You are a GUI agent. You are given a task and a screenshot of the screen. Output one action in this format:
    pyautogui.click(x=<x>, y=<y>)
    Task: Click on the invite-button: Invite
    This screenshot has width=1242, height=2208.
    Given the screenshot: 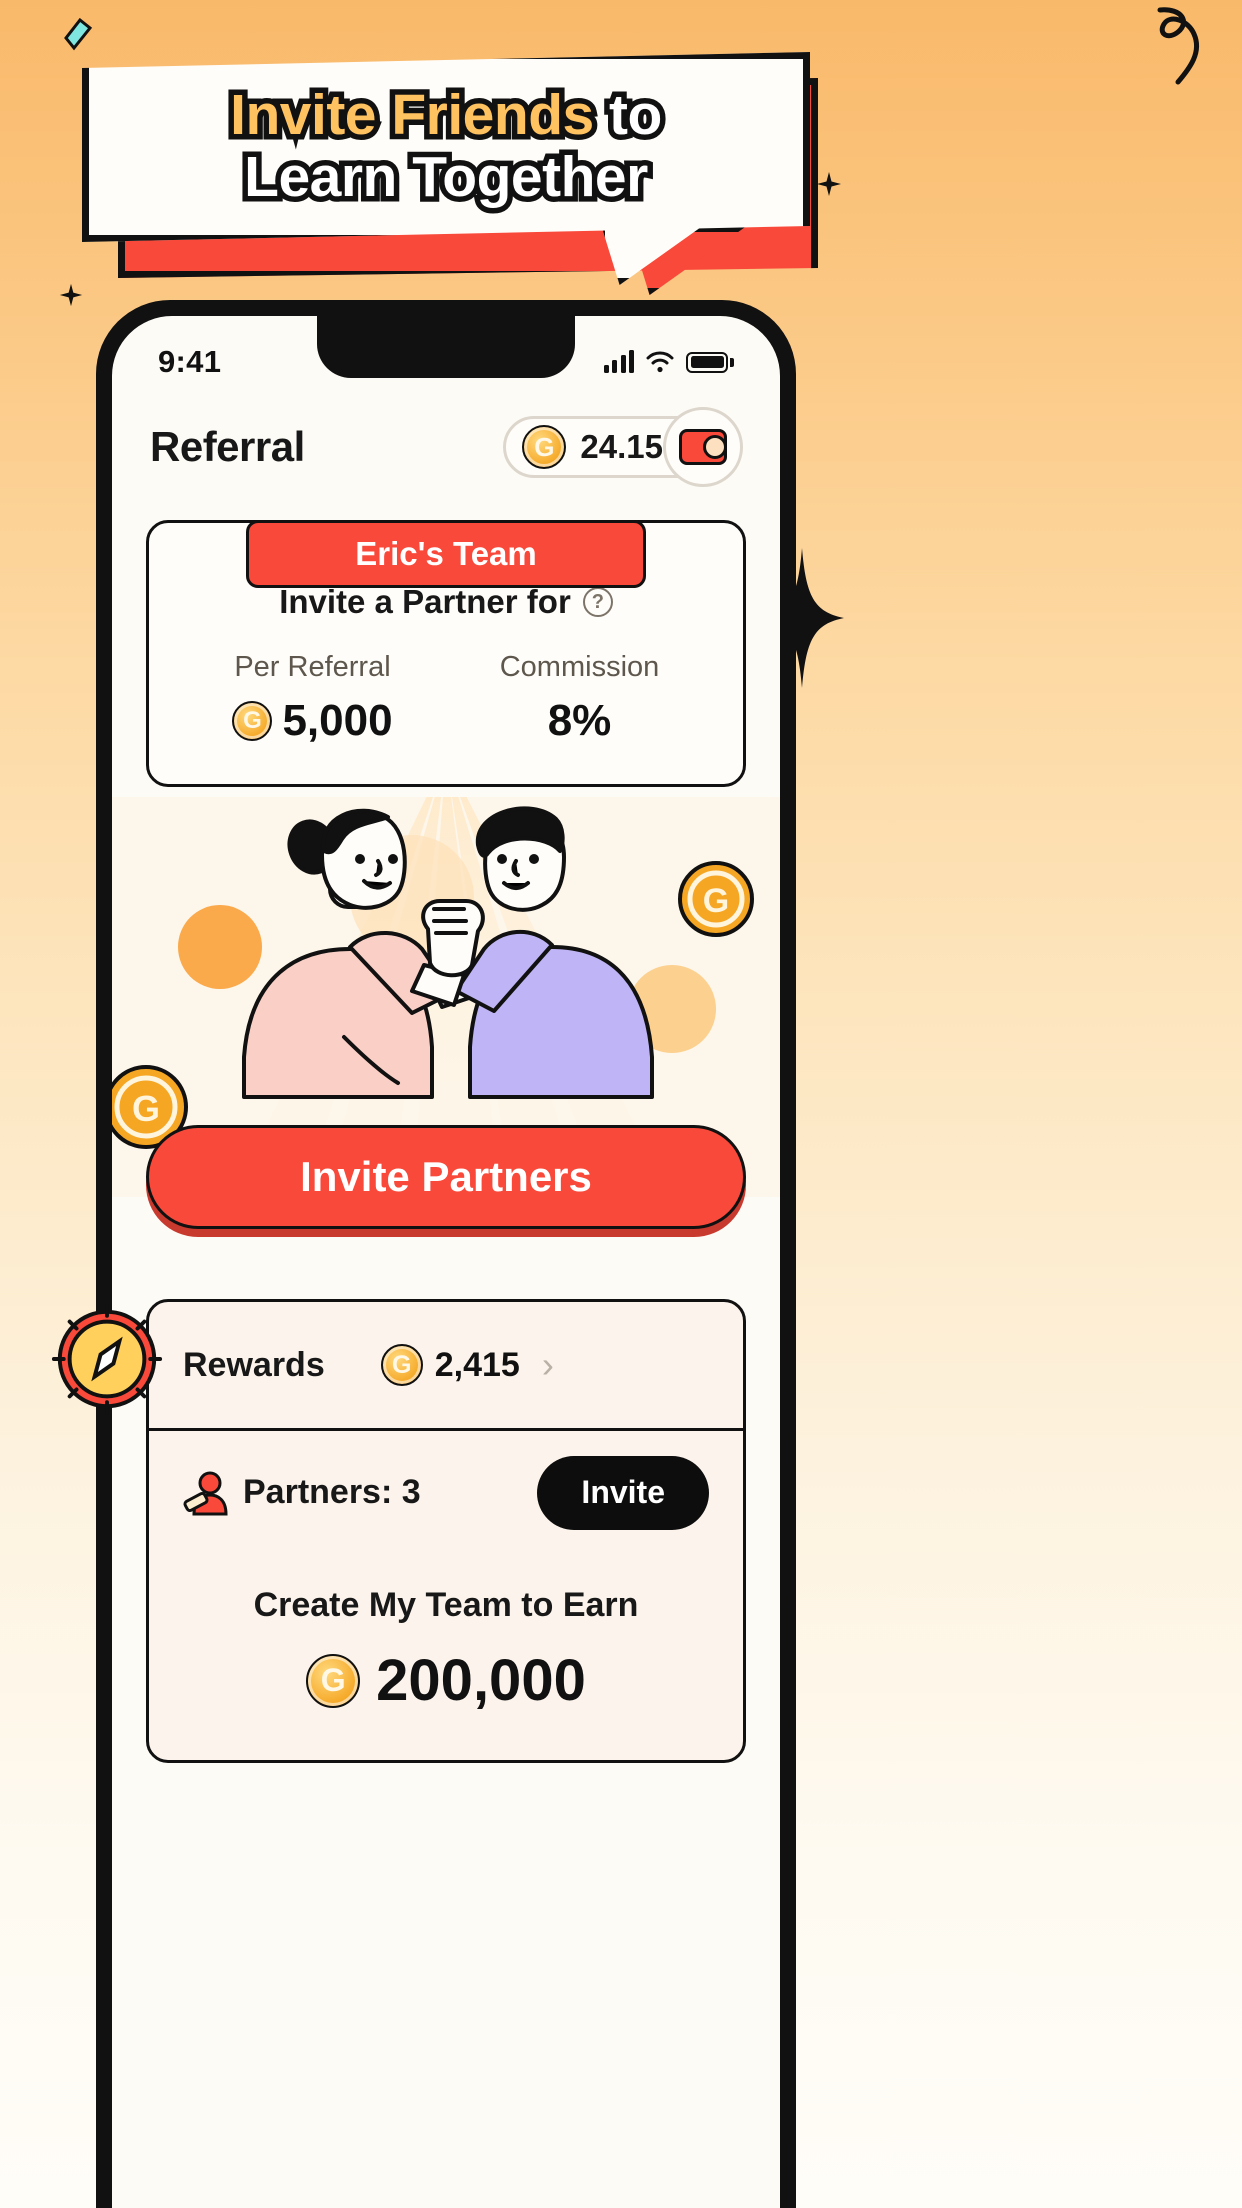 What is the action you would take?
    pyautogui.click(x=623, y=1492)
    